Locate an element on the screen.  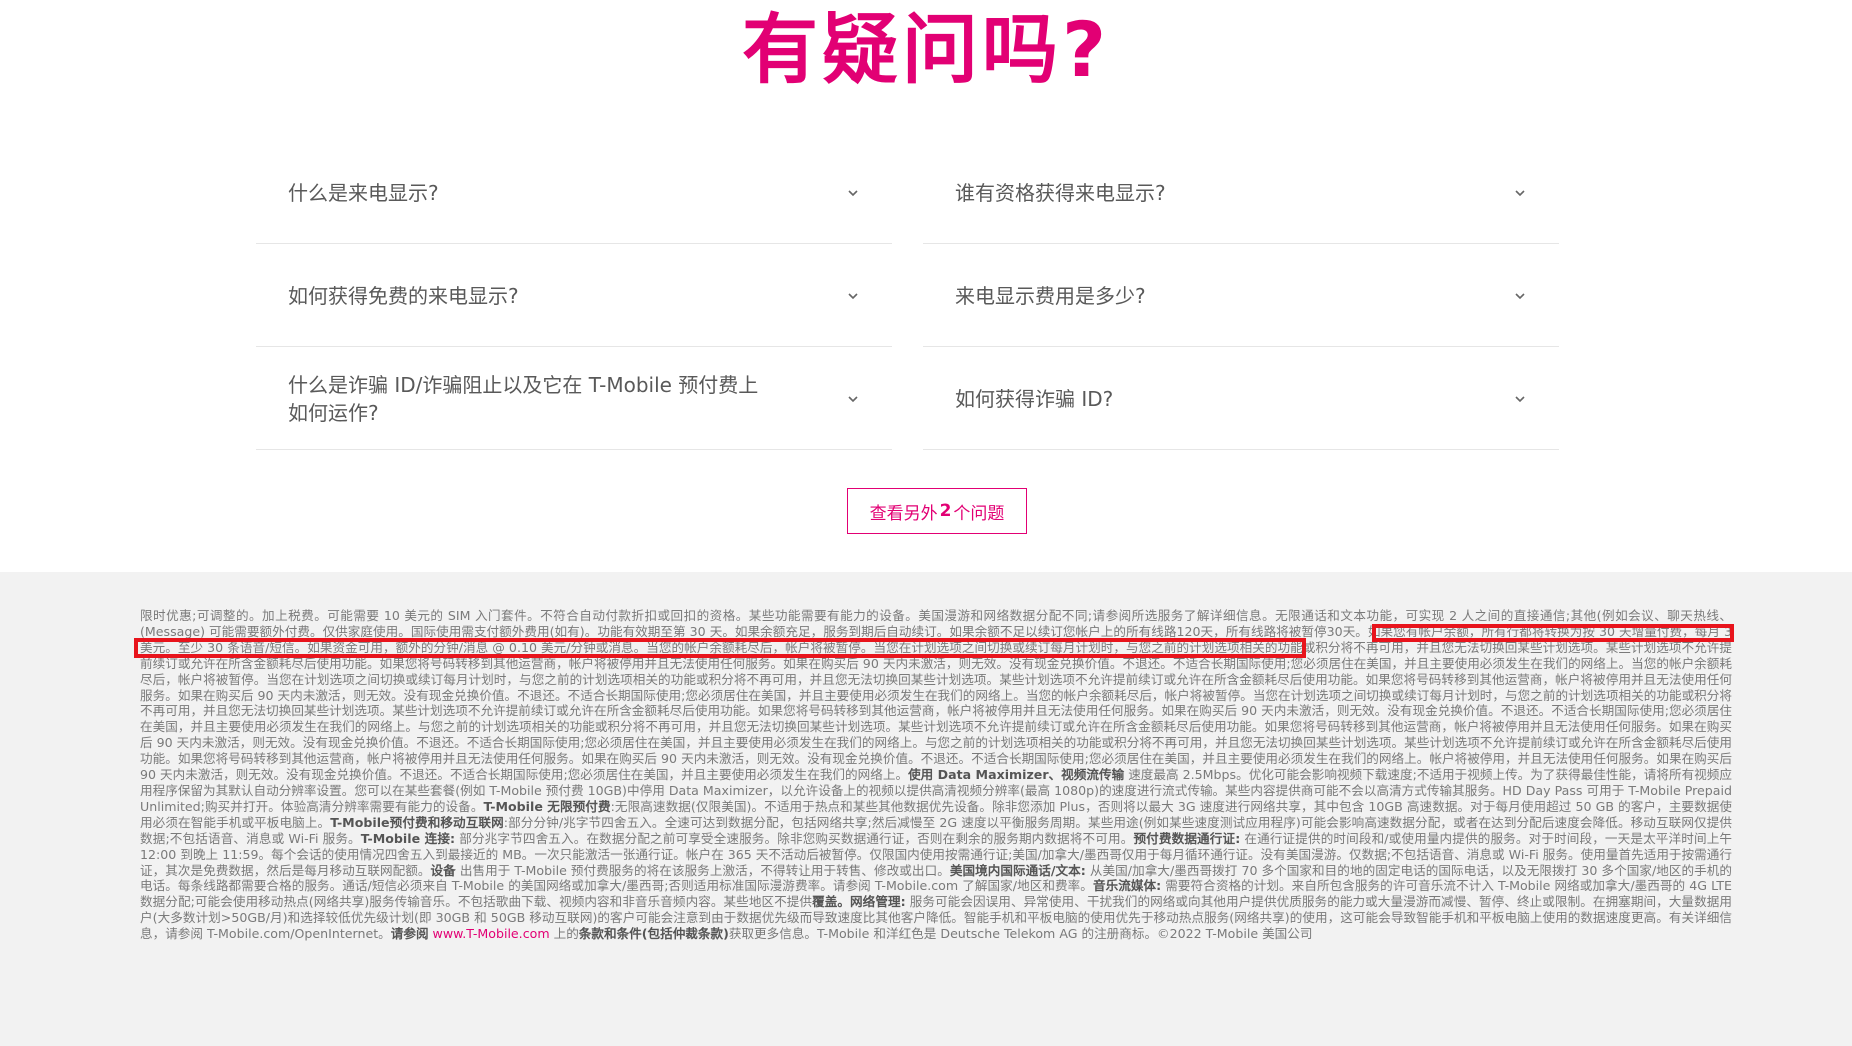
faq-item-scam-id-block: 什么是诈骗 ID/诈骗阻止以及它在 T-Mobile 预付费上如何运作? is located at coordinates (574, 399).